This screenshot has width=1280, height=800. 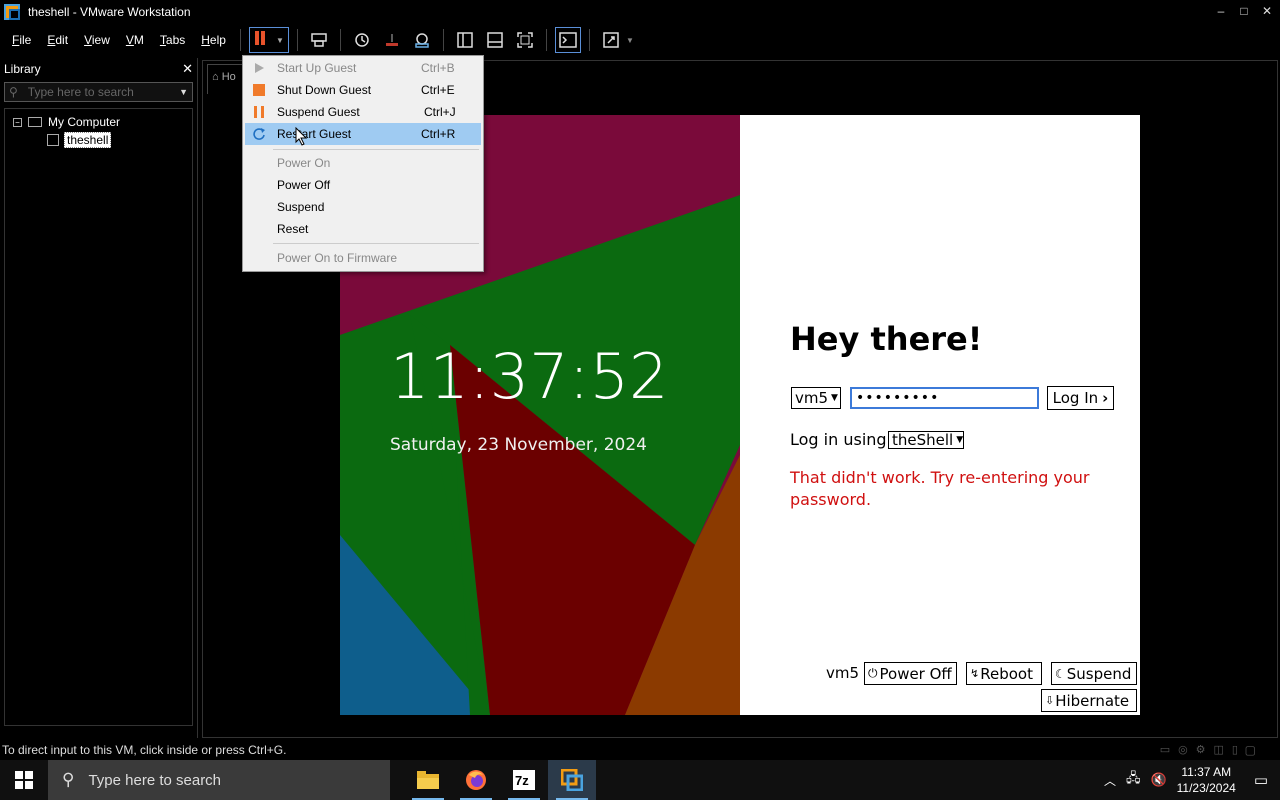 I want to click on console-view-icon, so click(x=567, y=40).